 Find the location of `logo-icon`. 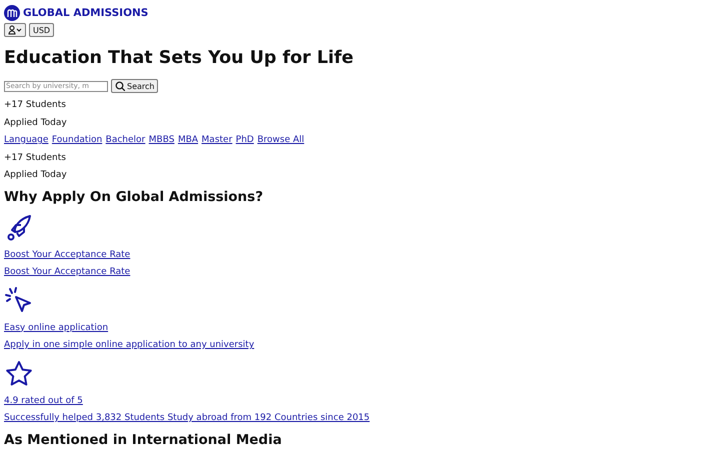

logo-icon is located at coordinates (12, 12).